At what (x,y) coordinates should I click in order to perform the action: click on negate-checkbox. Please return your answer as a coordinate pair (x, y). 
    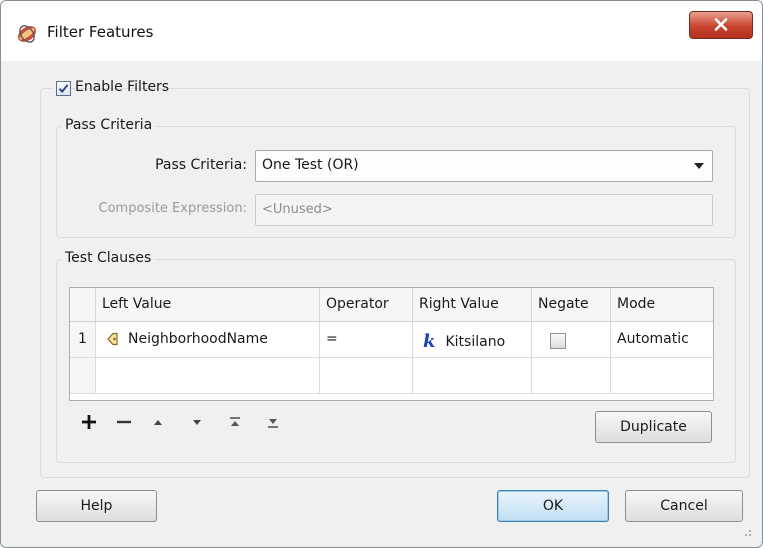
    Looking at the image, I should click on (558, 341).